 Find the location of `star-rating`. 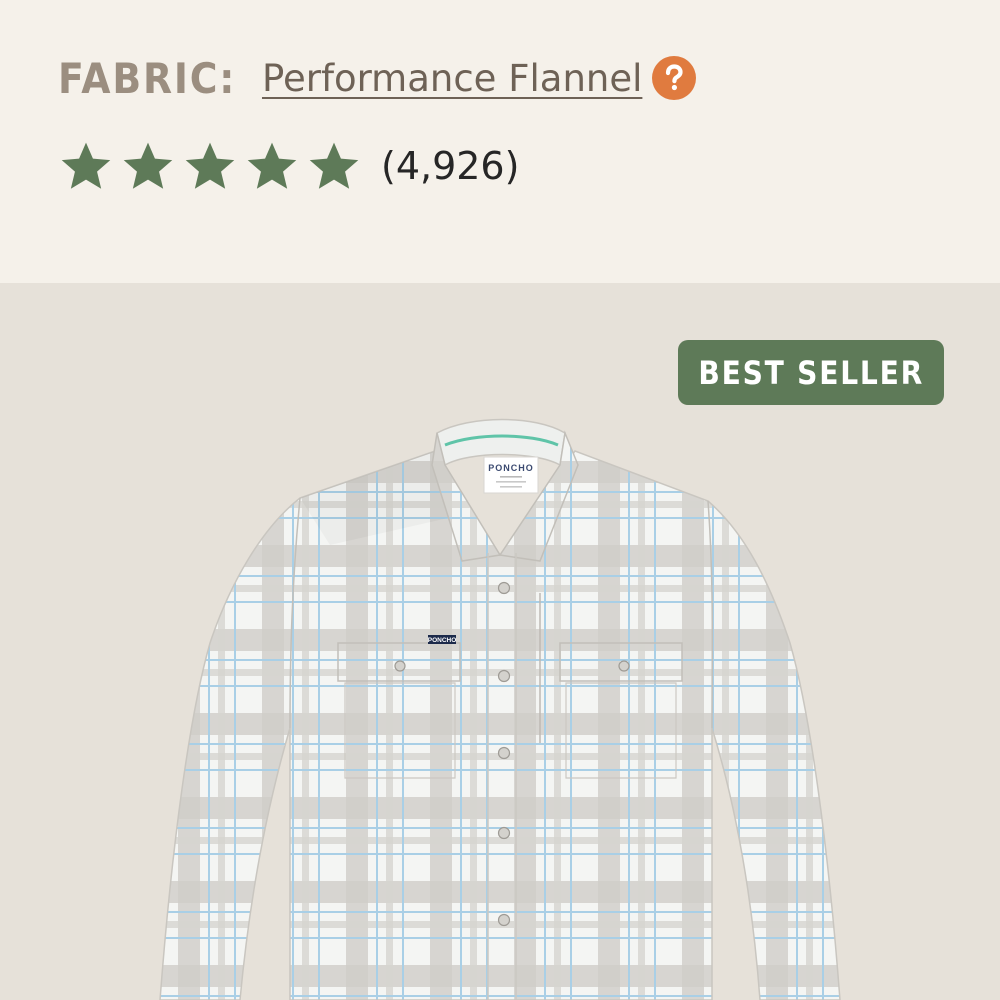

star-rating is located at coordinates (215, 166).